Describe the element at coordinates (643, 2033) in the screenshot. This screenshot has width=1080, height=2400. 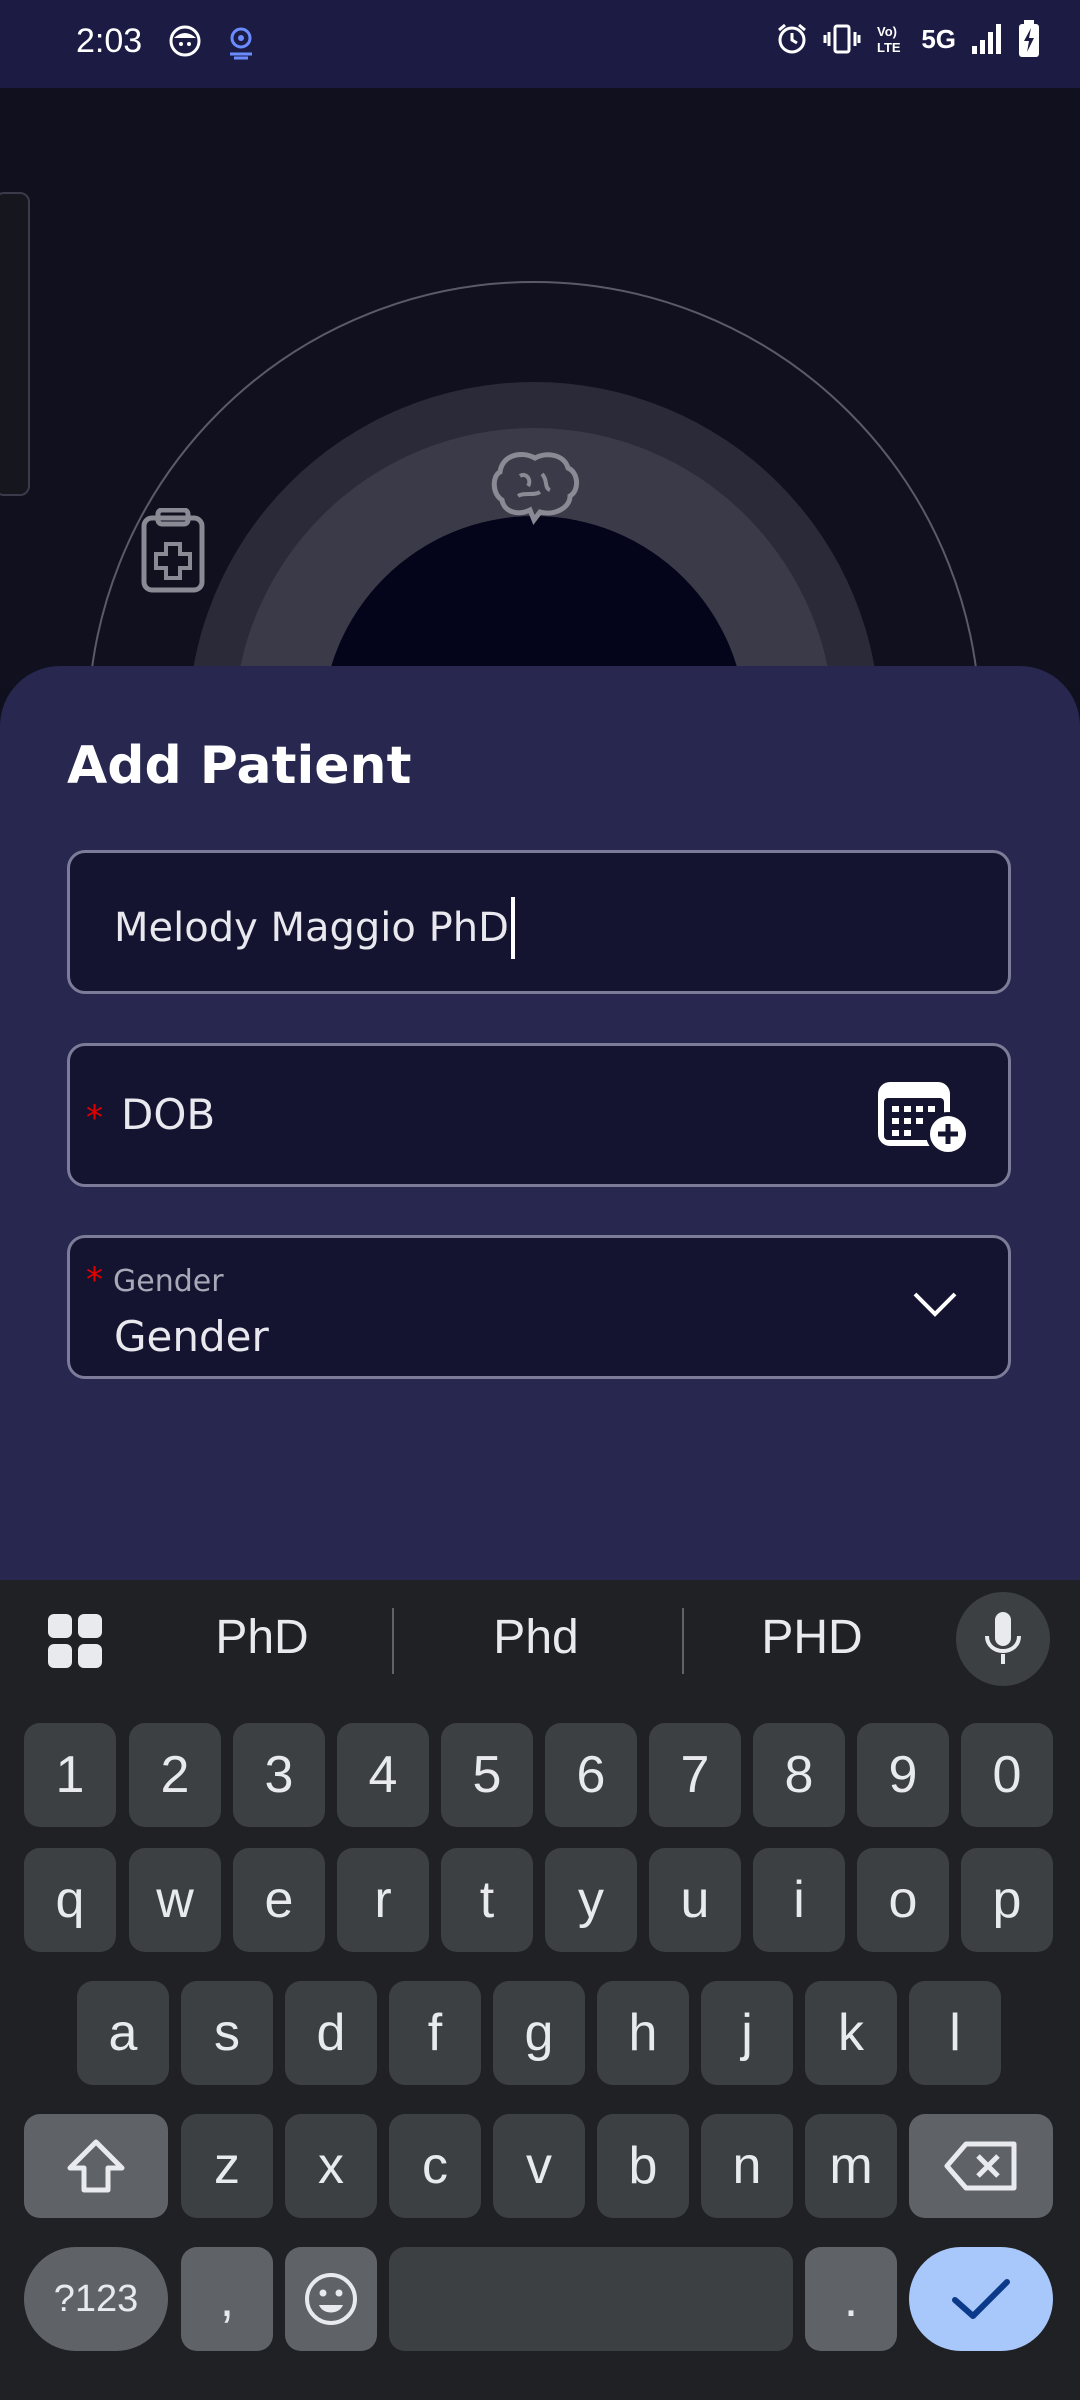
I see `key-h: h` at that location.